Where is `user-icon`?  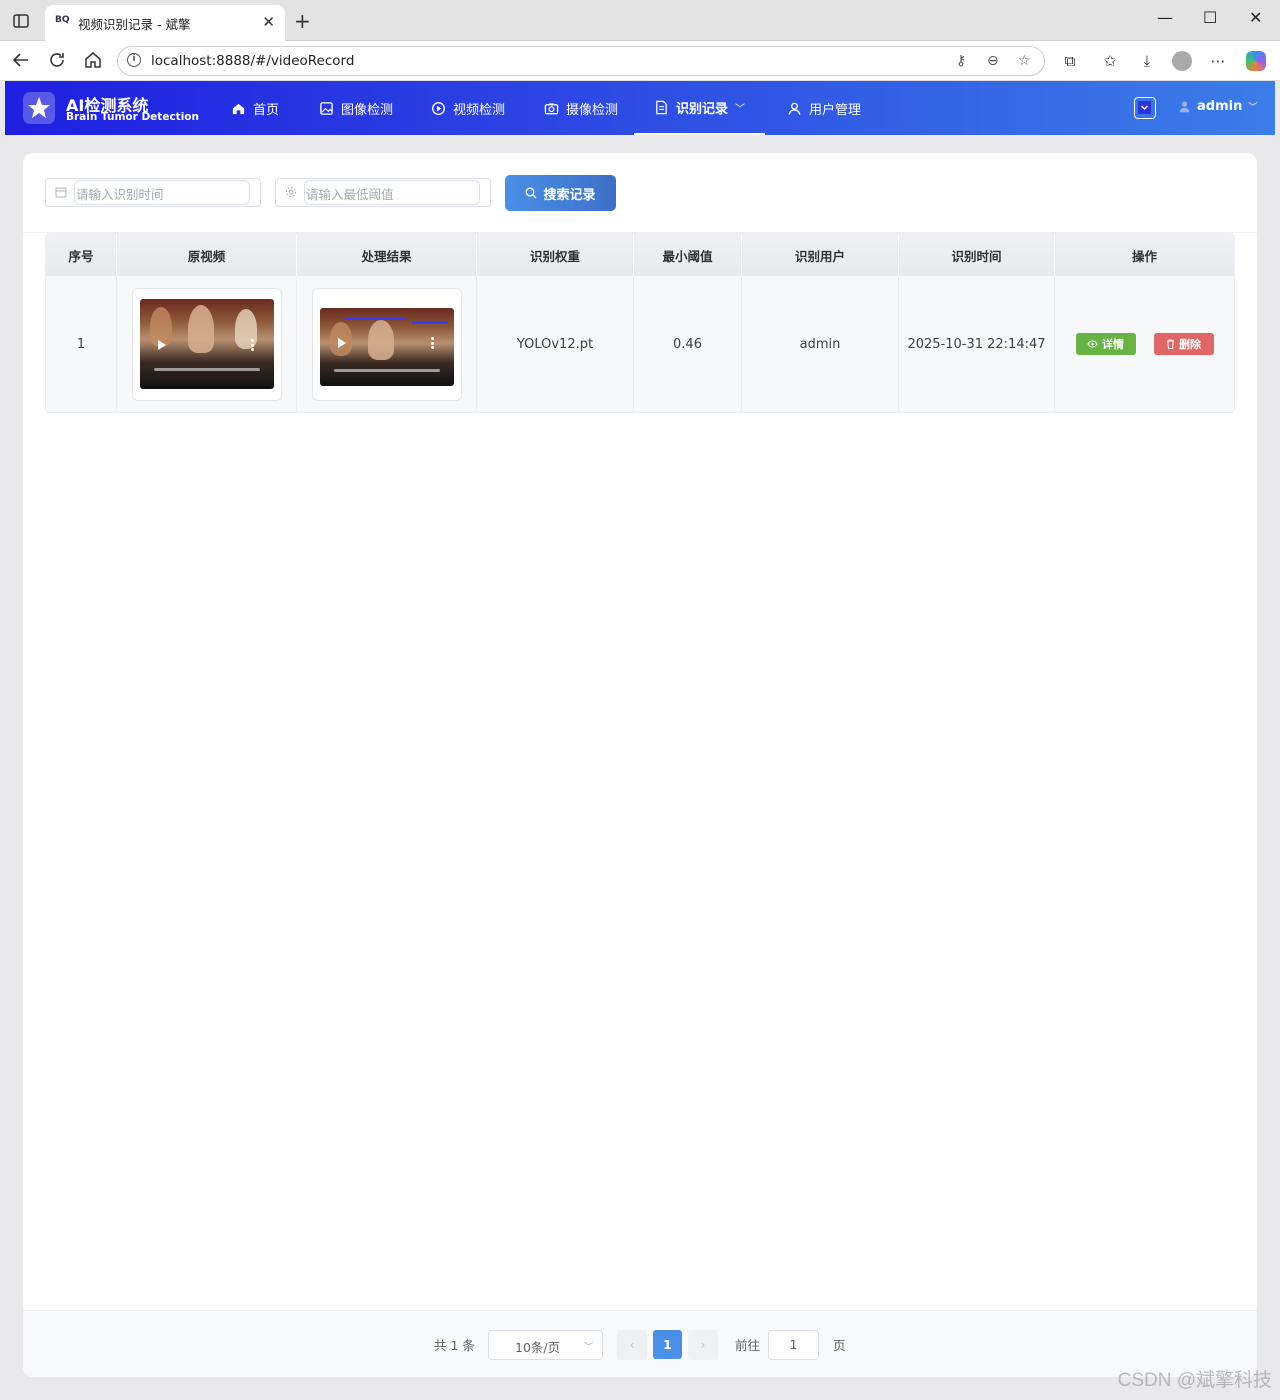 user-icon is located at coordinates (794, 108).